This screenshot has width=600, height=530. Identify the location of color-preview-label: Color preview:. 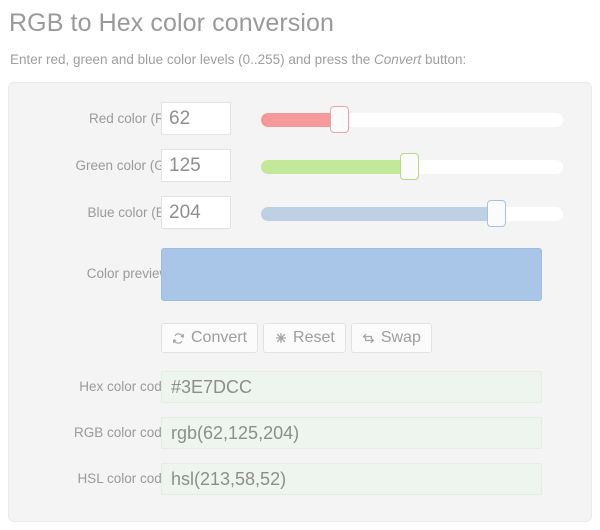
(129, 273).